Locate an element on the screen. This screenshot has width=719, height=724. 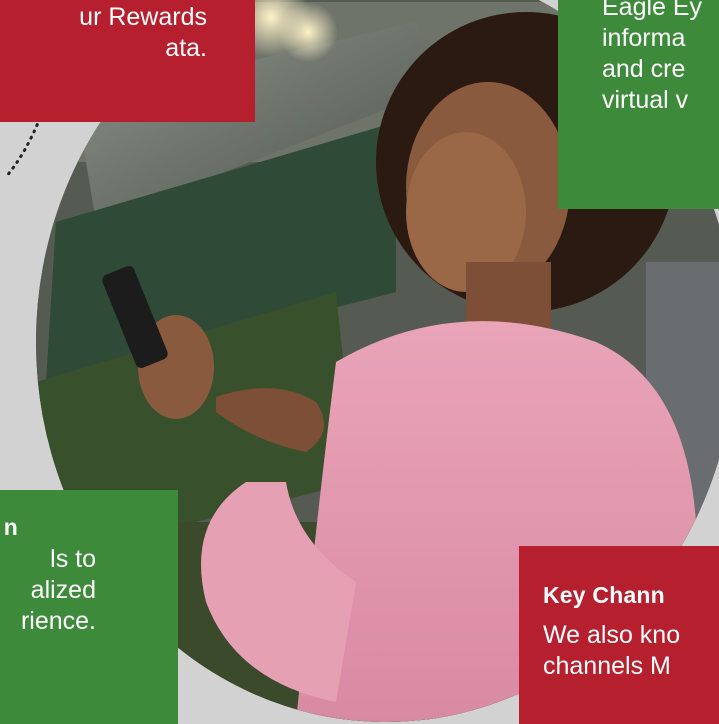
key-channels-callout-title: Key Chann is located at coordinates (604, 595).